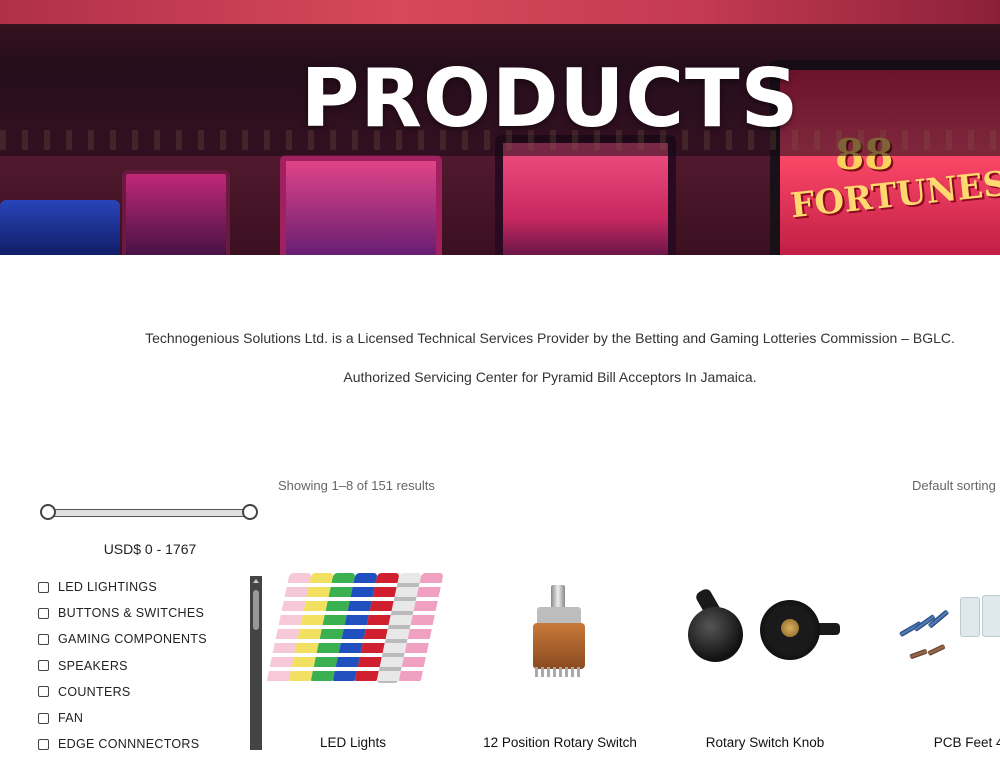 This screenshot has height=757, width=1000. What do you see at coordinates (256, 610) in the screenshot?
I see `scrollbar-thumb` at bounding box center [256, 610].